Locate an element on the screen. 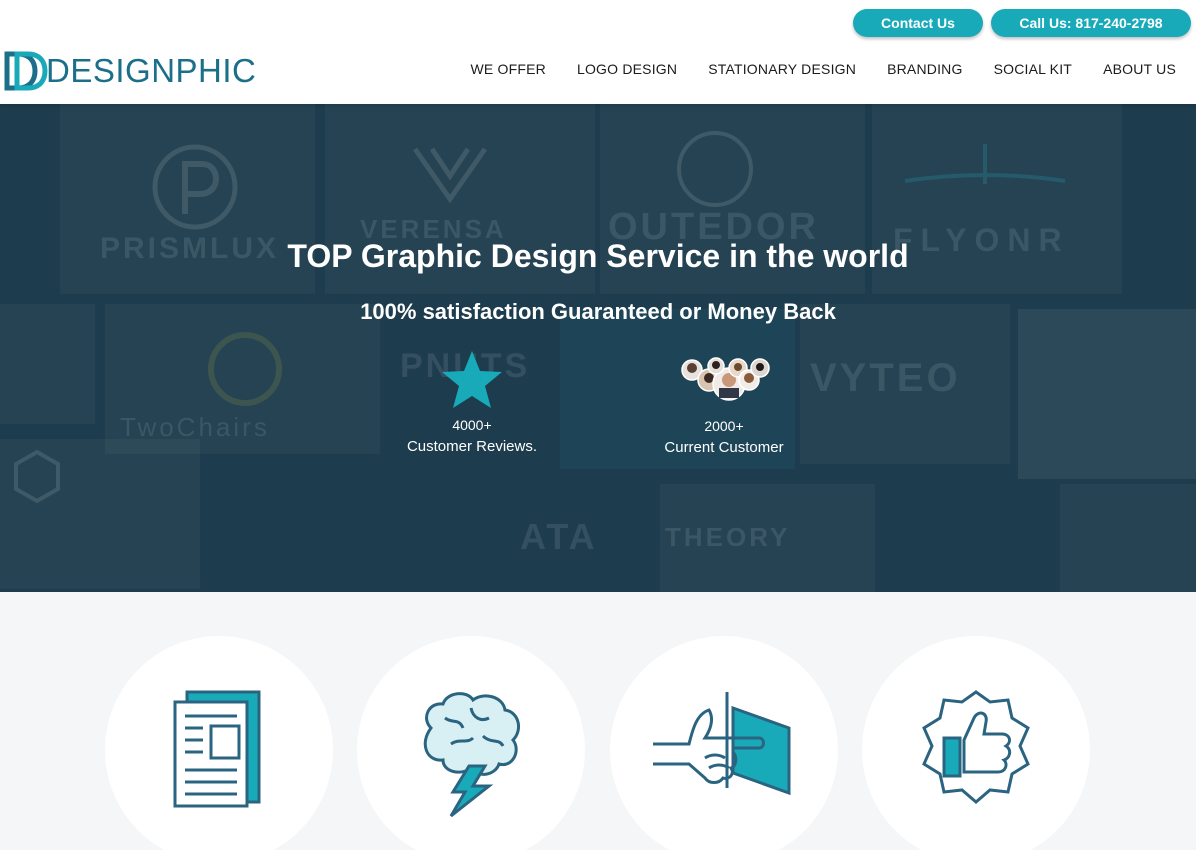 Image resolution: width=1196 pixels, height=850 pixels. feature-card-pointer is located at coordinates (724, 743).